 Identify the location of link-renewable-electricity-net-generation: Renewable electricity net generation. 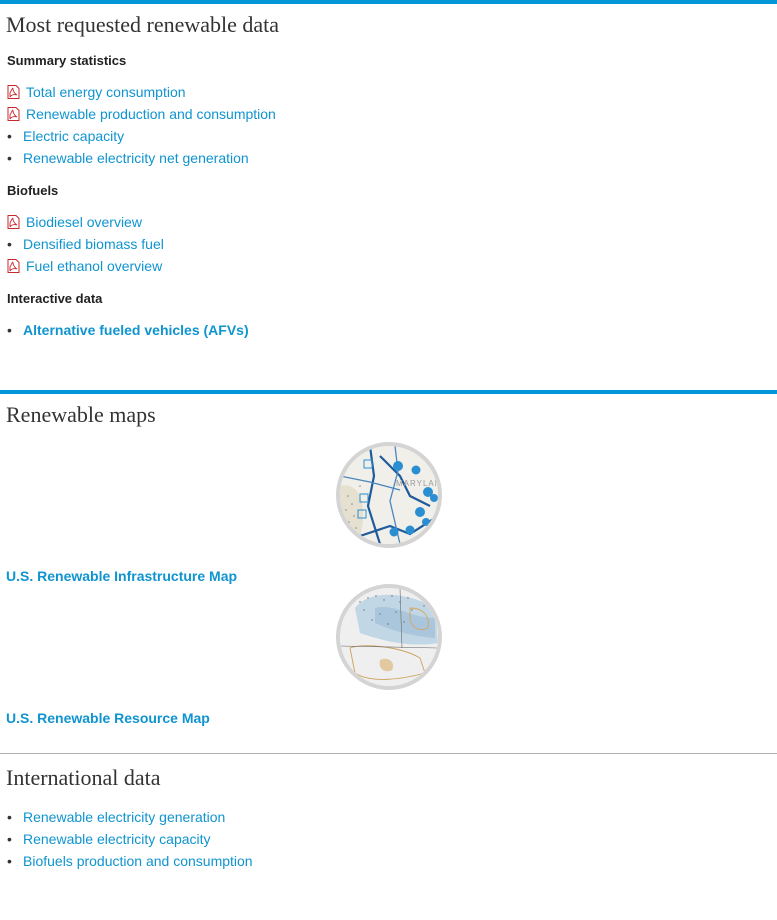
(136, 158).